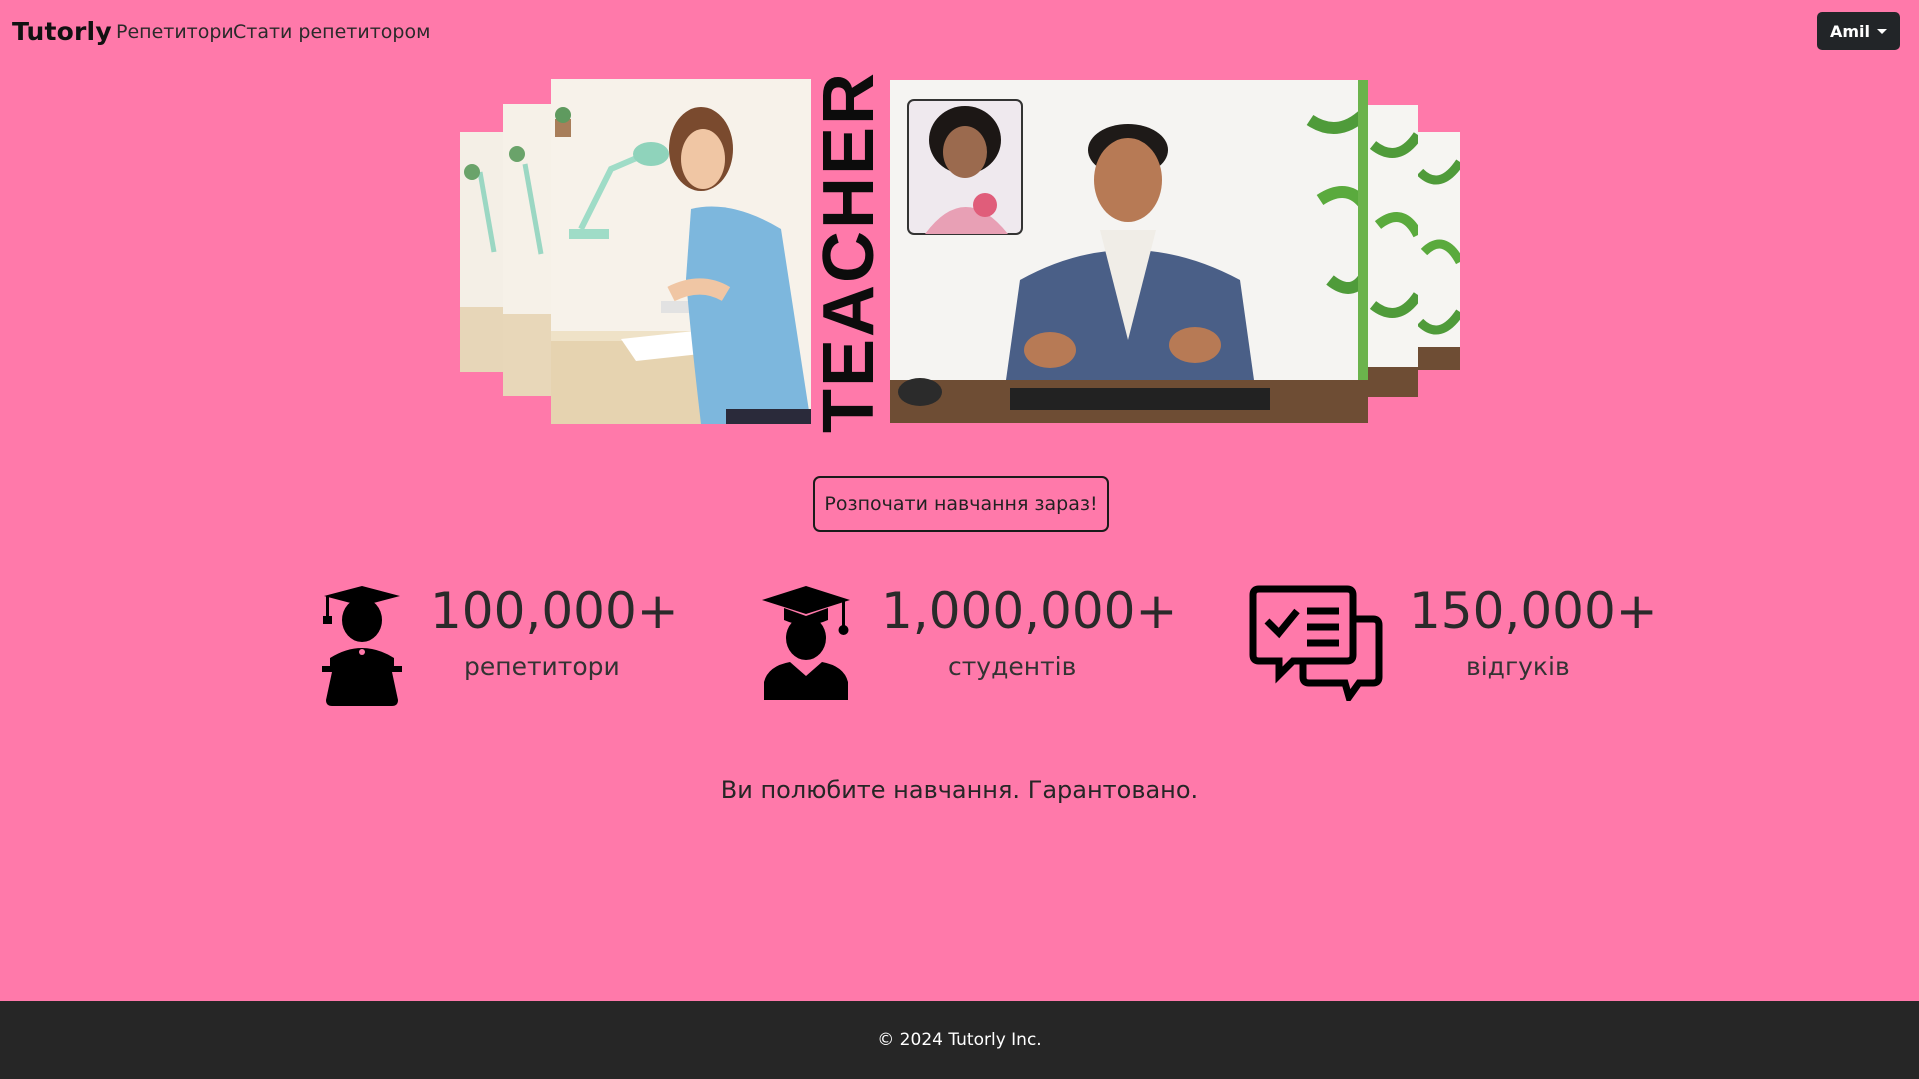 This screenshot has width=1919, height=1079. What do you see at coordinates (1012, 666) in the screenshot?
I see `stat-students-label: студентів` at bounding box center [1012, 666].